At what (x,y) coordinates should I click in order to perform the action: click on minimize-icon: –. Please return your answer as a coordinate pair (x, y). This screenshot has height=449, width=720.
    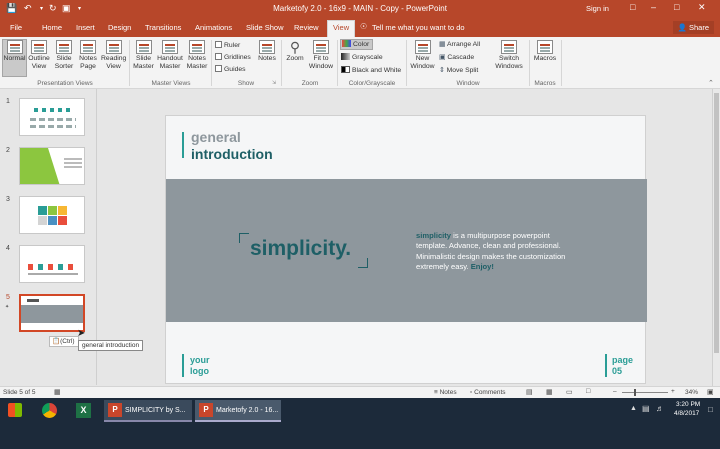
    Looking at the image, I should click on (653, 7).